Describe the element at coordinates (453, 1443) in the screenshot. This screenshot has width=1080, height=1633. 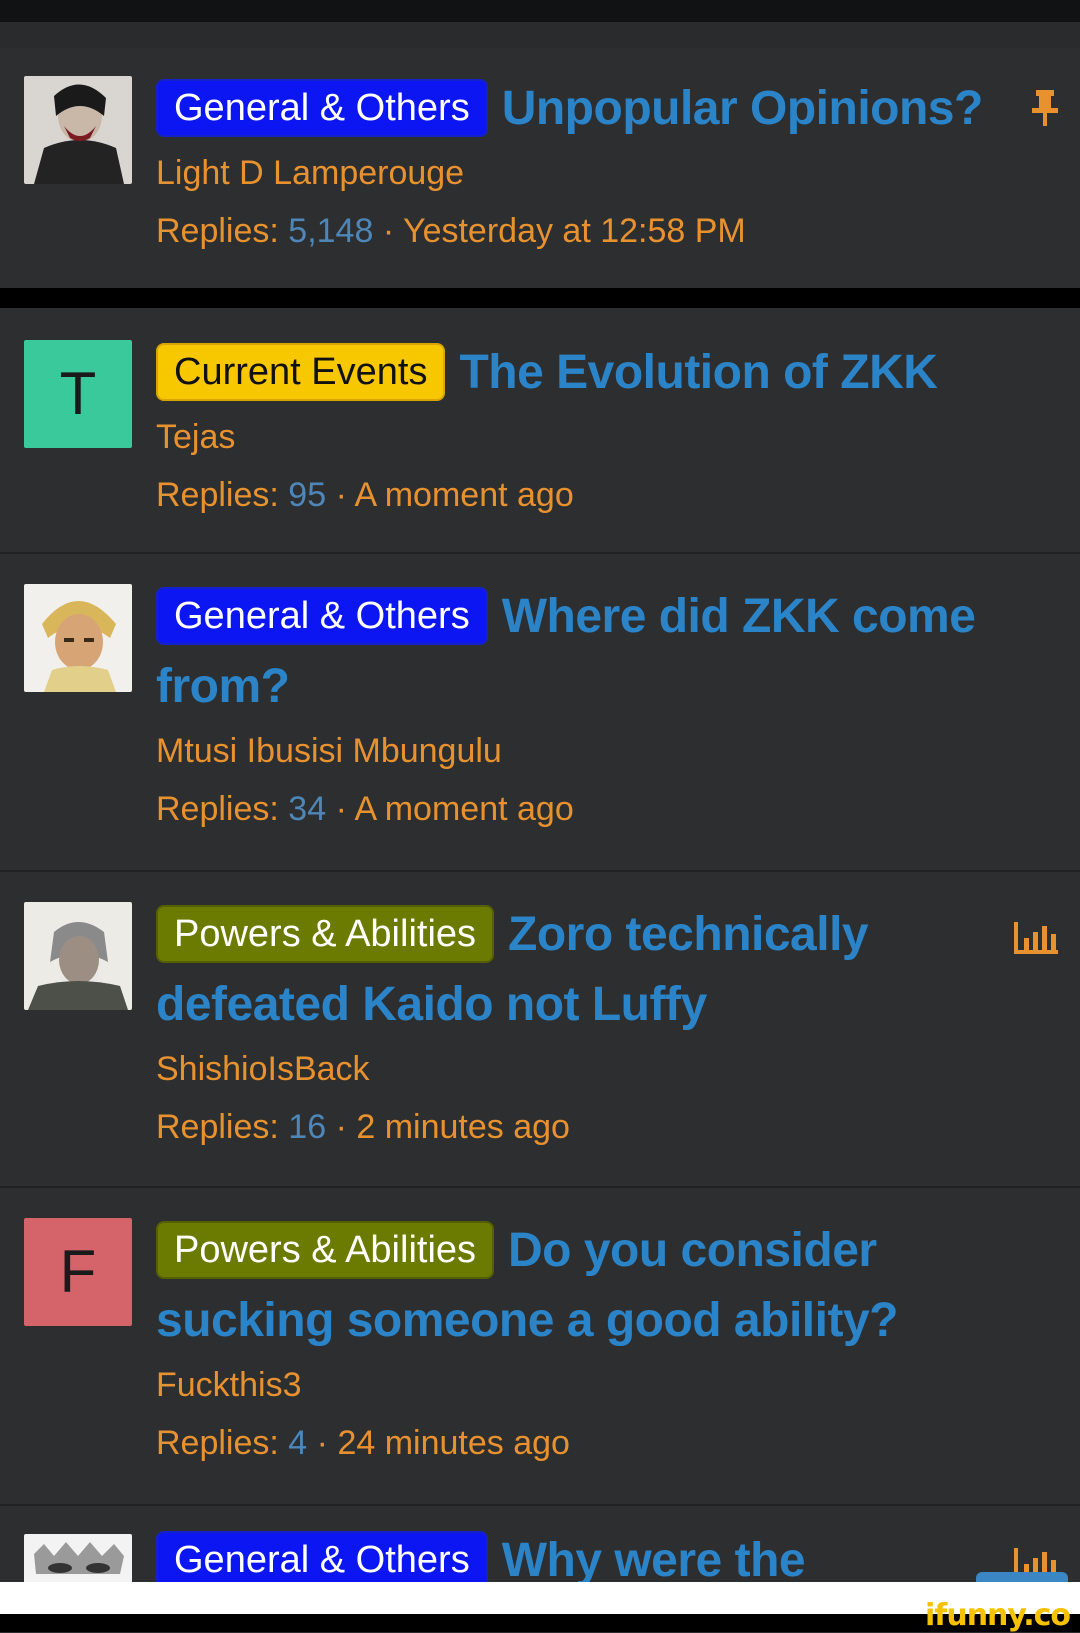
I see `last-post-time: 24 minutes ago` at that location.